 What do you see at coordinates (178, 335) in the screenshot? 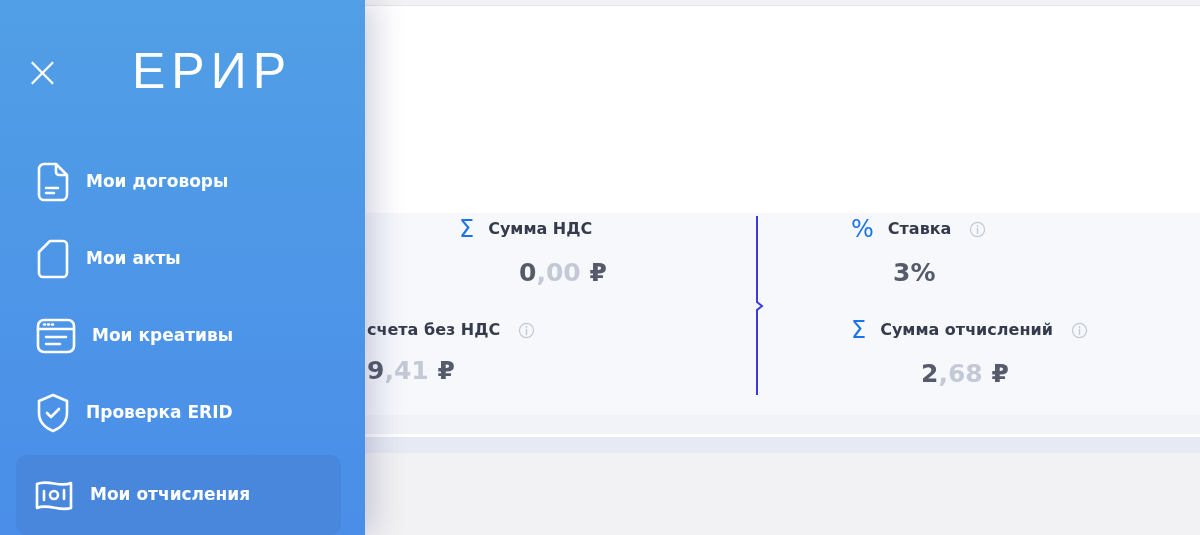
I see `menu-item: Мои креативы` at bounding box center [178, 335].